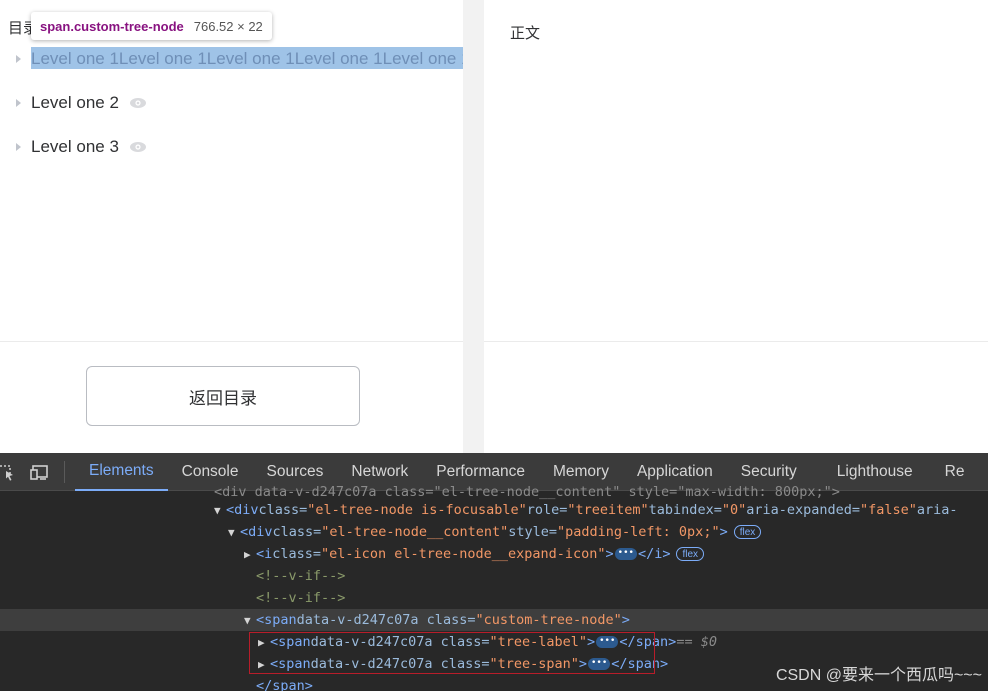  I want to click on content-title: 正文, so click(525, 33).